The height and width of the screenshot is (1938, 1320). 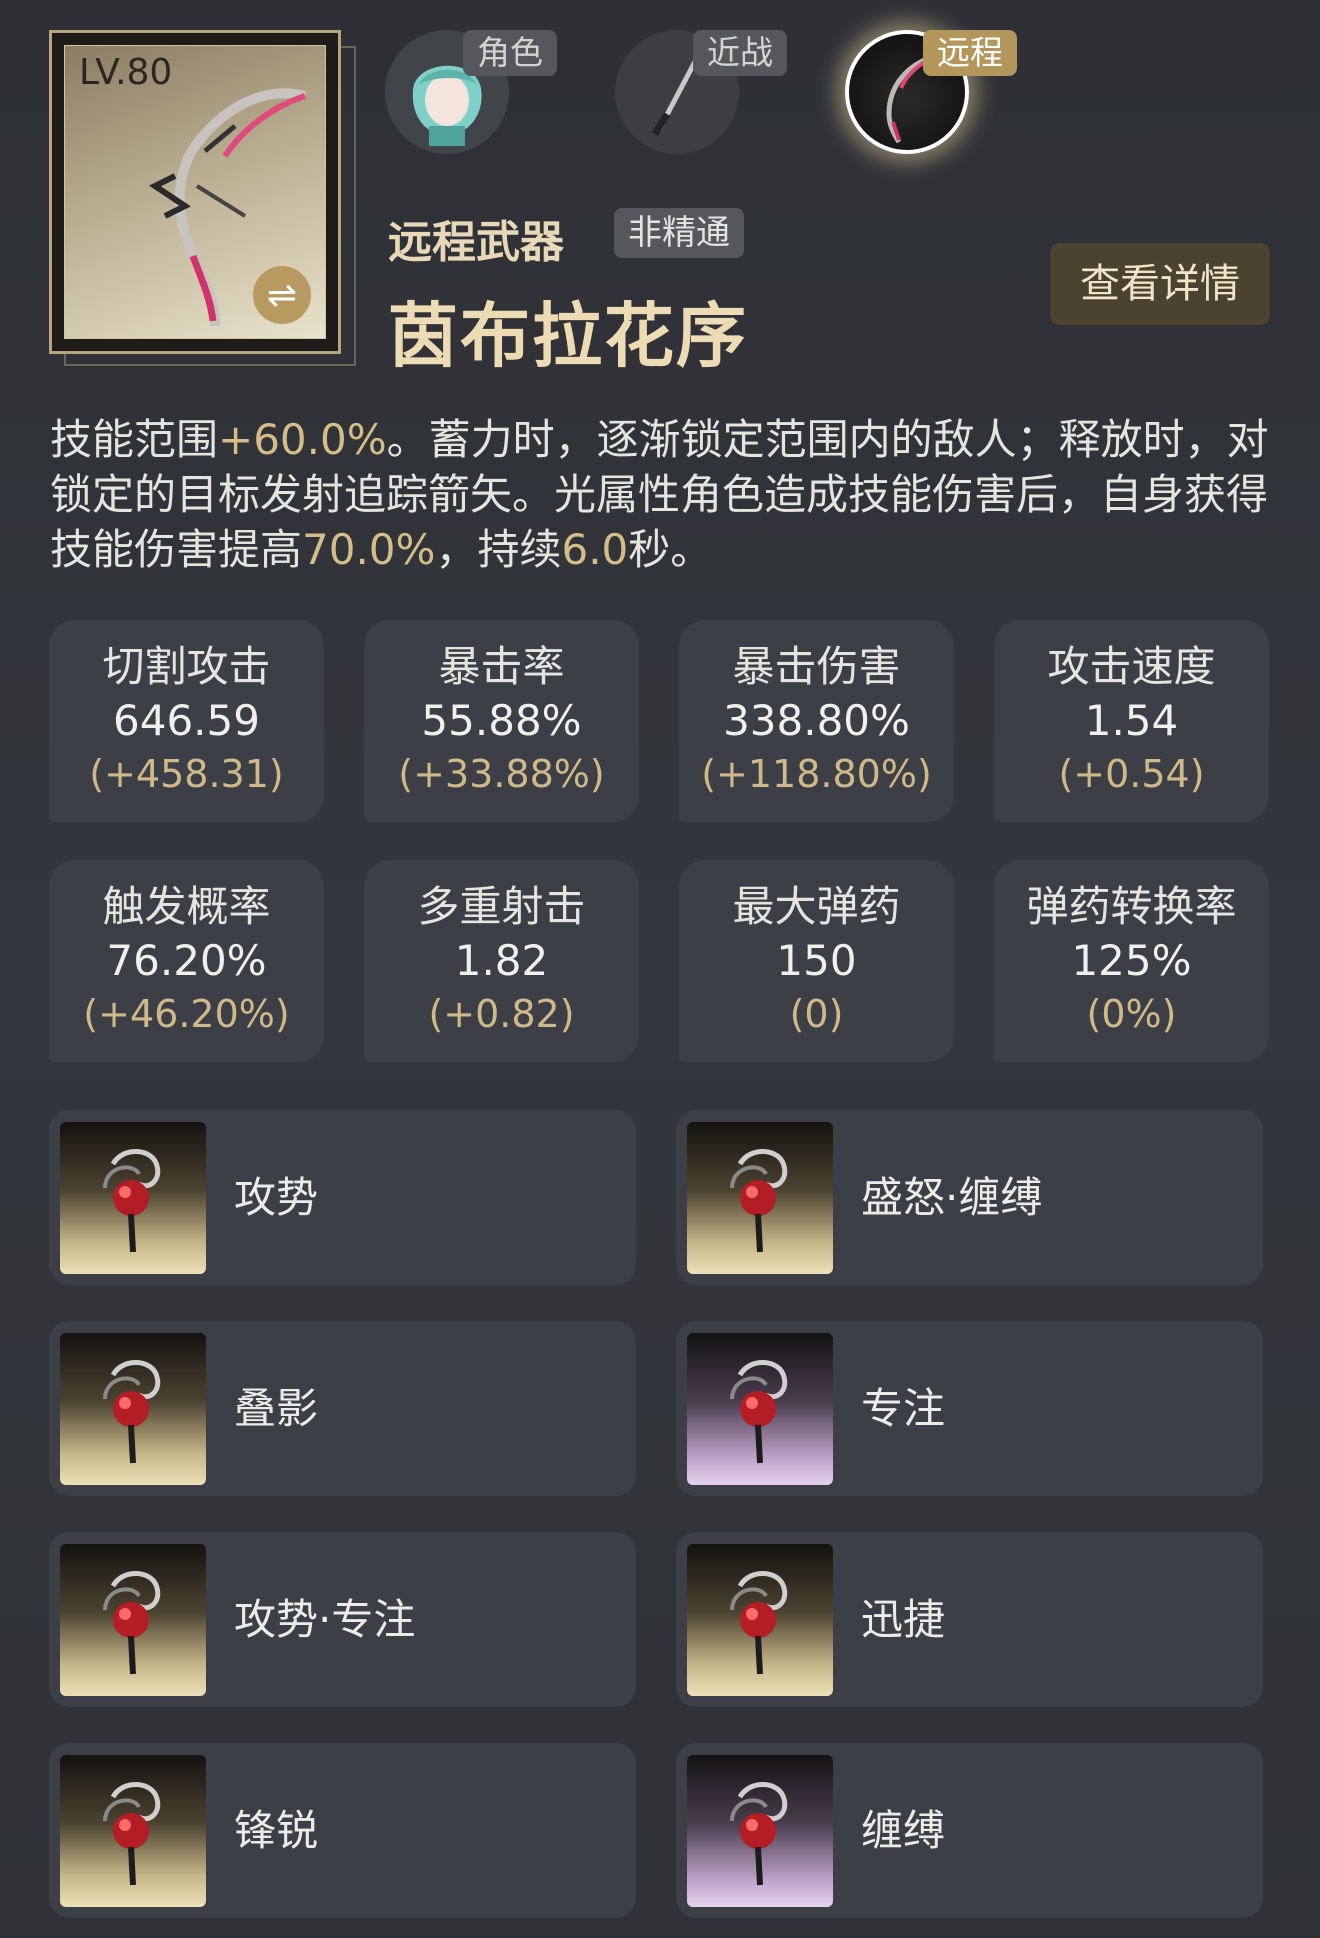 I want to click on stat-name: 触发概率, so click(x=186, y=906).